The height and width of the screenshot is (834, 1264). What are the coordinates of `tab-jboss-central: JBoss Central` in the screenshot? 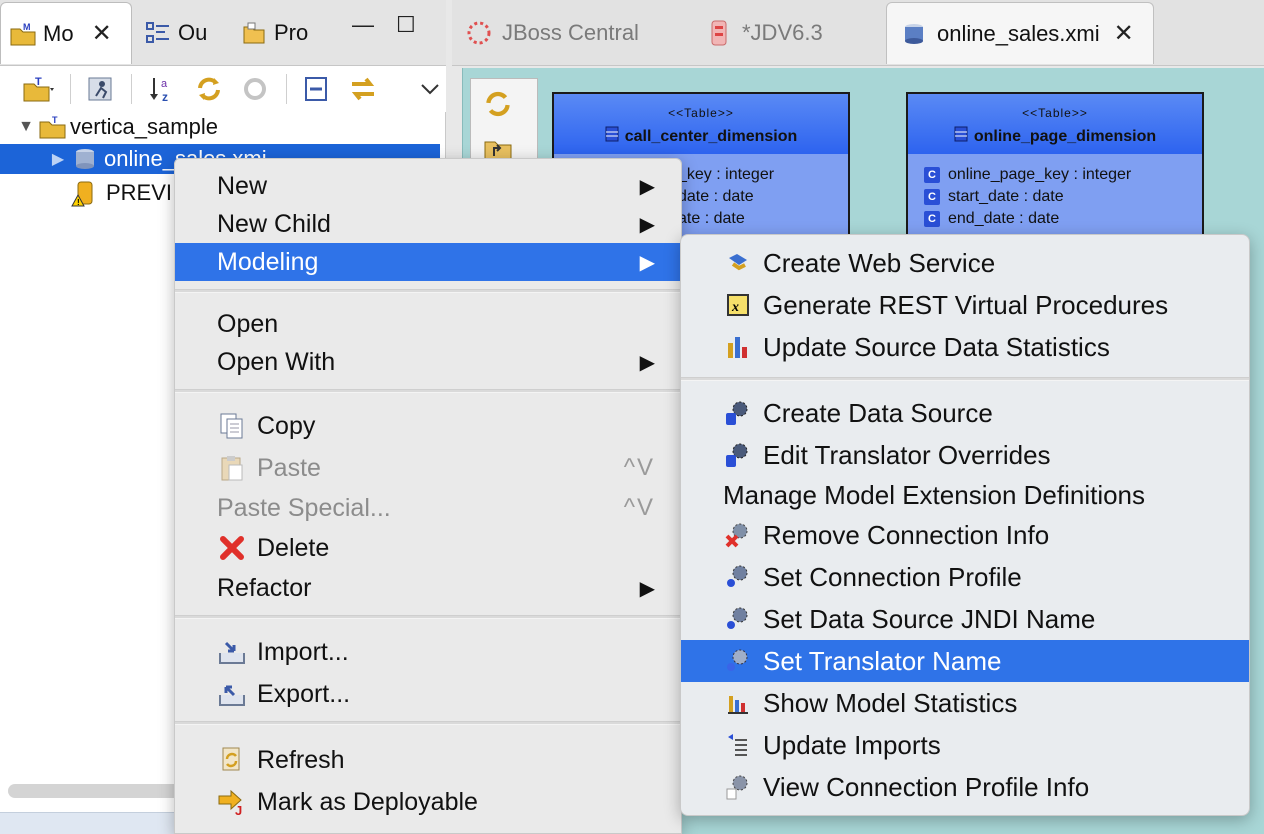 It's located at (566, 33).